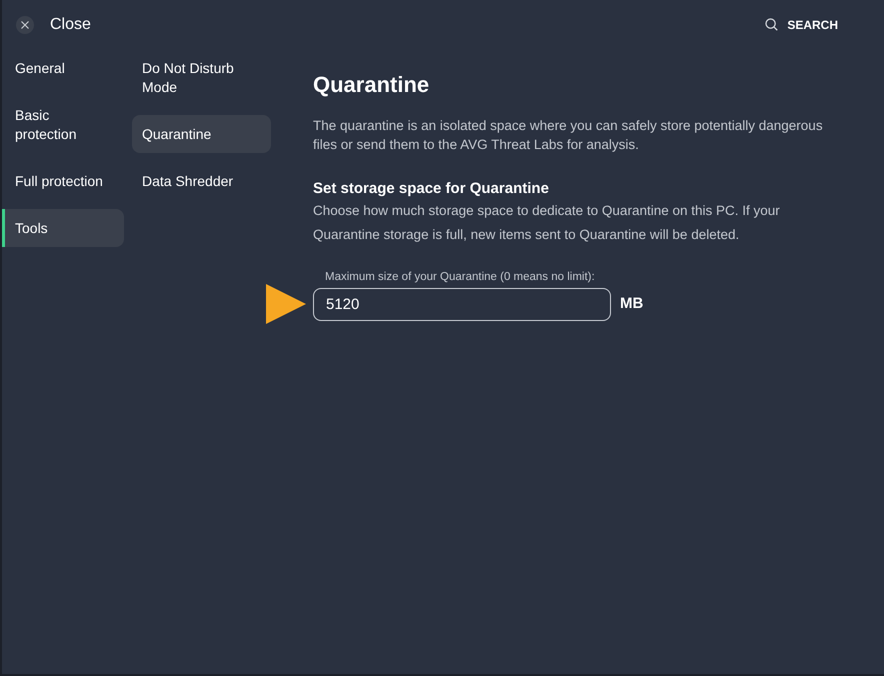 The height and width of the screenshot is (676, 884). Describe the element at coordinates (632, 304) in the screenshot. I see `unit-label: MB` at that location.